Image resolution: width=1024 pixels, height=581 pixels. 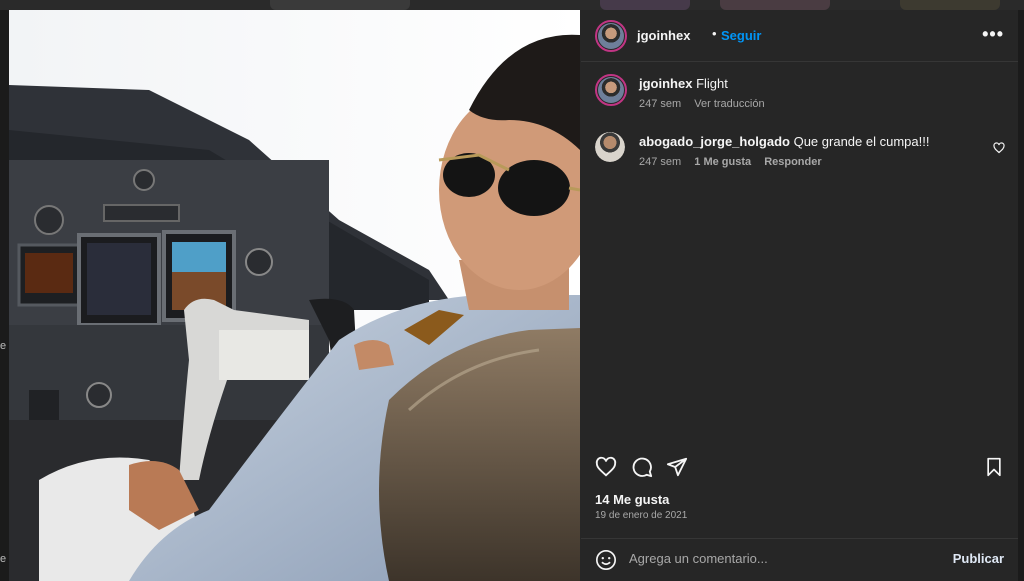 I want to click on author-username: jgoinhex, so click(x=663, y=35).